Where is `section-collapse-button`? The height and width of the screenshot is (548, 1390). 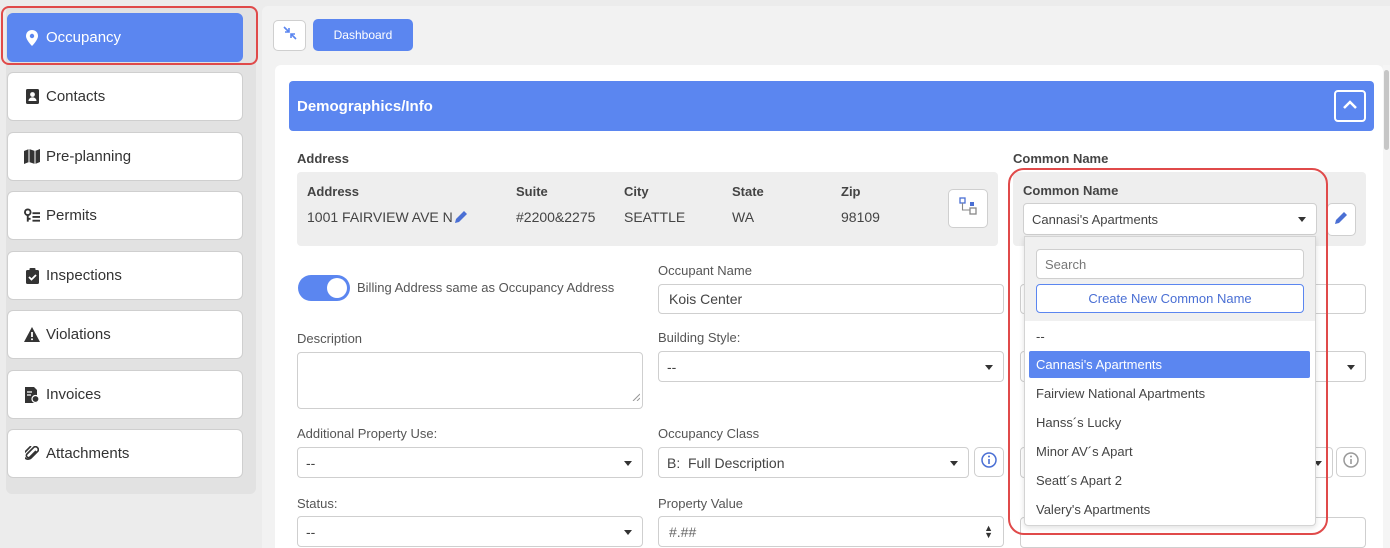
section-collapse-button is located at coordinates (1350, 106).